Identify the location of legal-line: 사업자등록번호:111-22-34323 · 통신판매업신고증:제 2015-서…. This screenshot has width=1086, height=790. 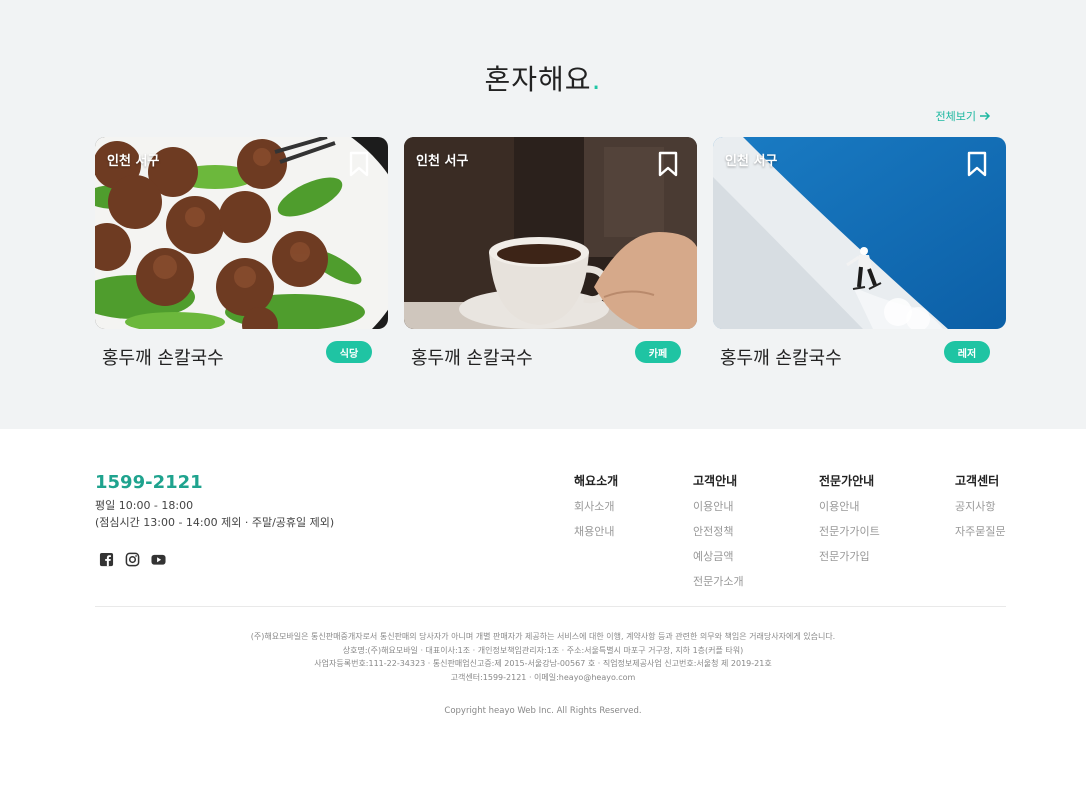
(543, 663).